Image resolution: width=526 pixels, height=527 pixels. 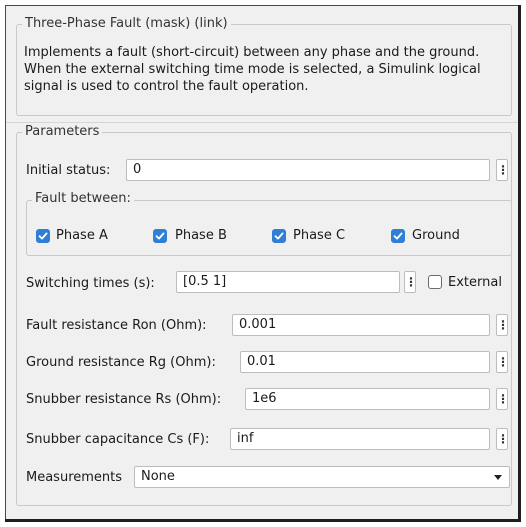 I want to click on phase-c-checkbox, so click(x=279, y=236).